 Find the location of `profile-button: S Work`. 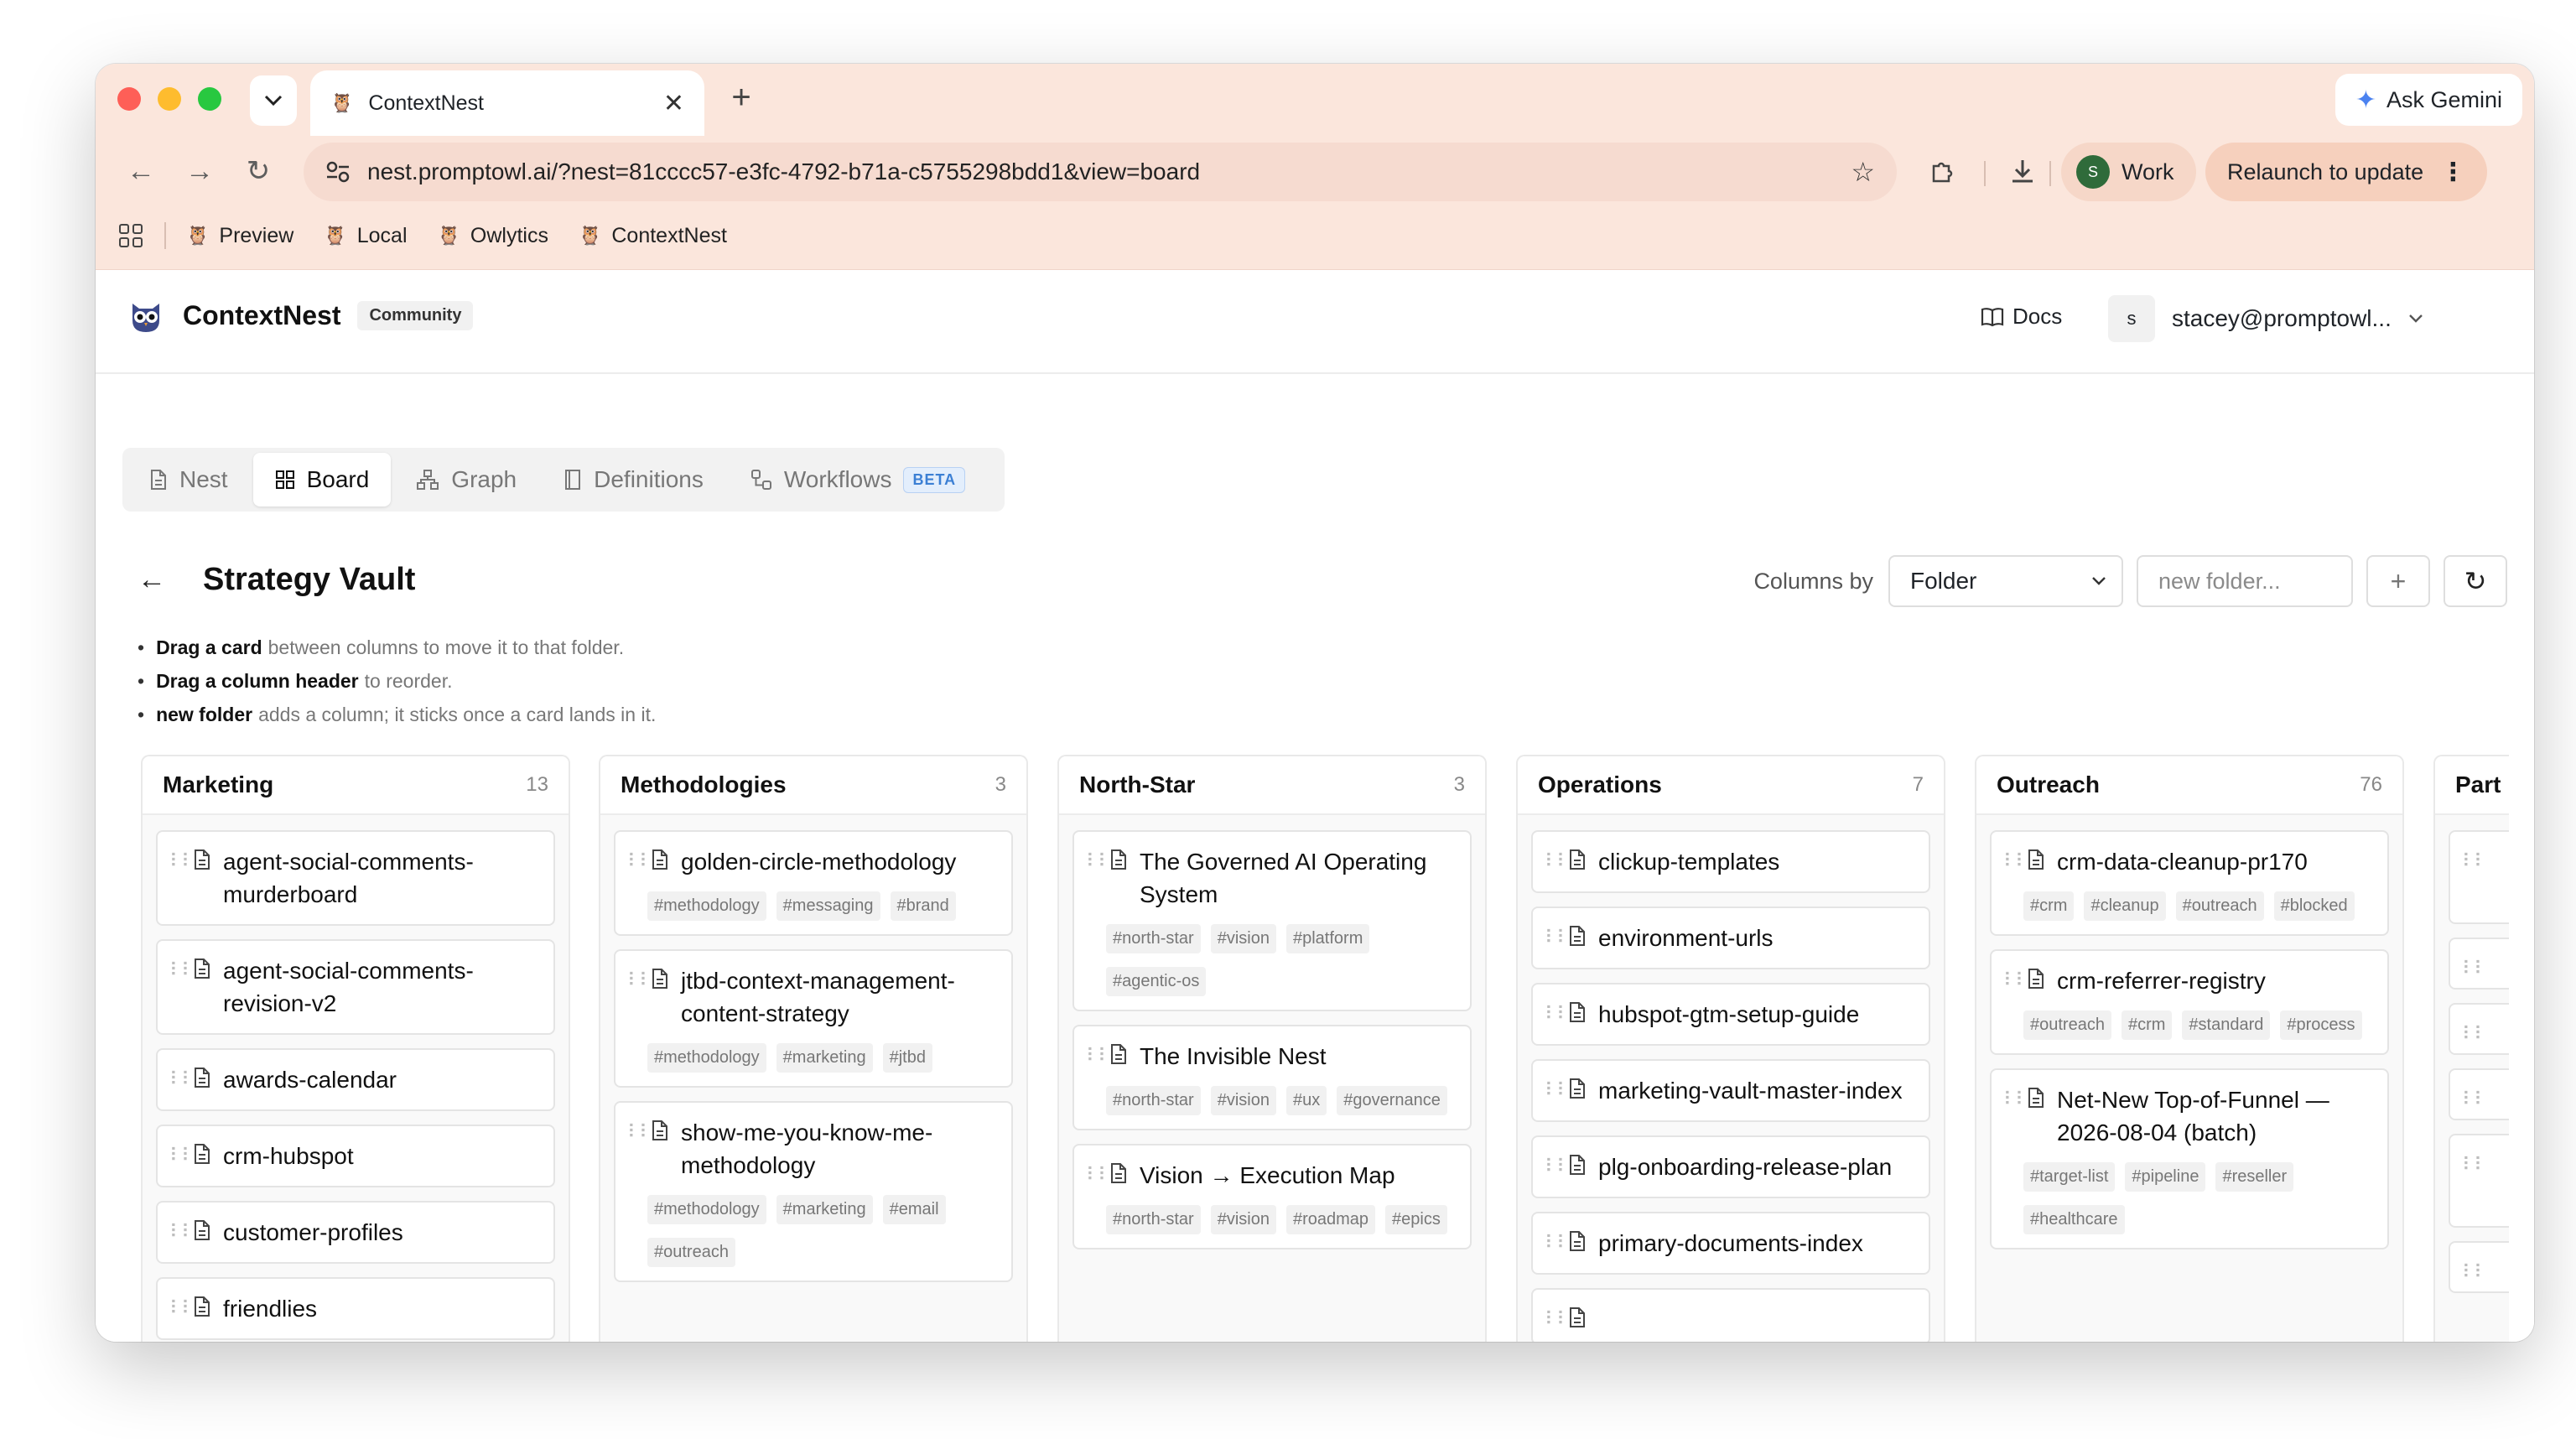

profile-button: S Work is located at coordinates (2128, 172).